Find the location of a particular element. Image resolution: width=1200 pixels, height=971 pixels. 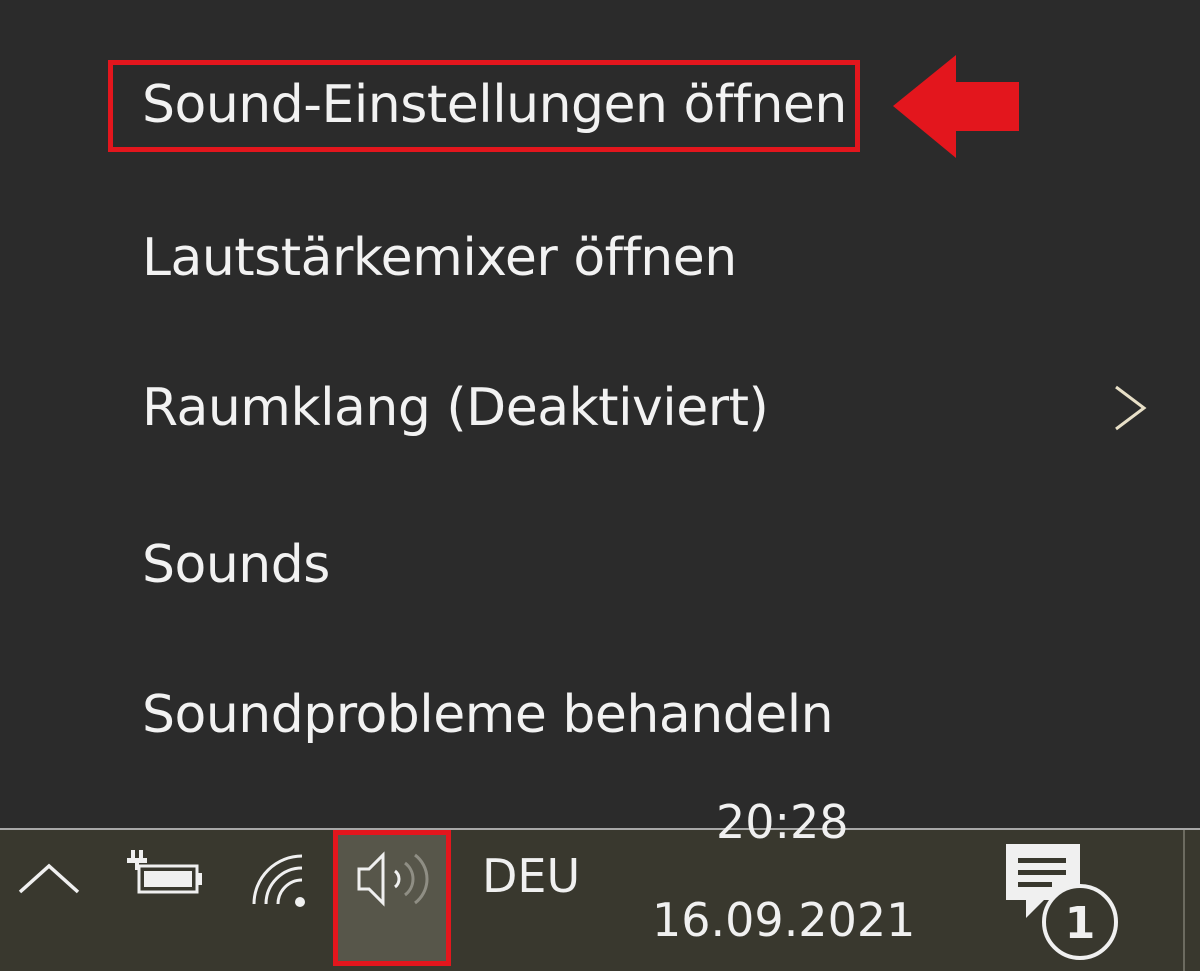

menu-item-label: Soundprobleme behandeln is located at coordinates (488, 715).